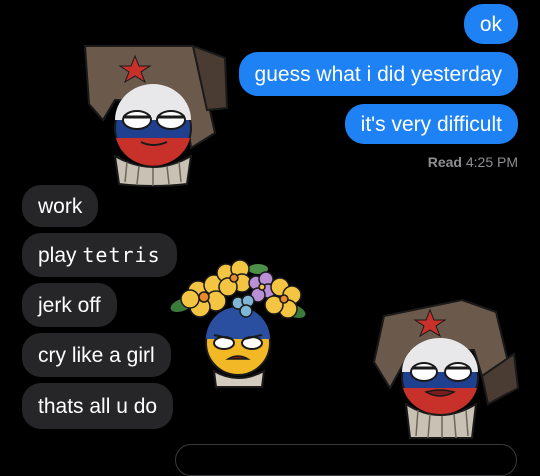 The height and width of the screenshot is (476, 540). I want to click on read-receipt: Read 4:25 PM, so click(473, 162).